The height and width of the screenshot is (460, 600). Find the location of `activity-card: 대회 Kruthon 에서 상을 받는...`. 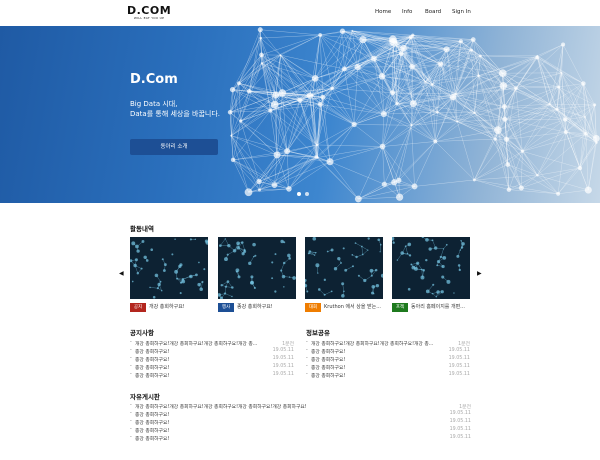

activity-card: 대회 Kruthon 에서 상을 받는... is located at coordinates (344, 274).